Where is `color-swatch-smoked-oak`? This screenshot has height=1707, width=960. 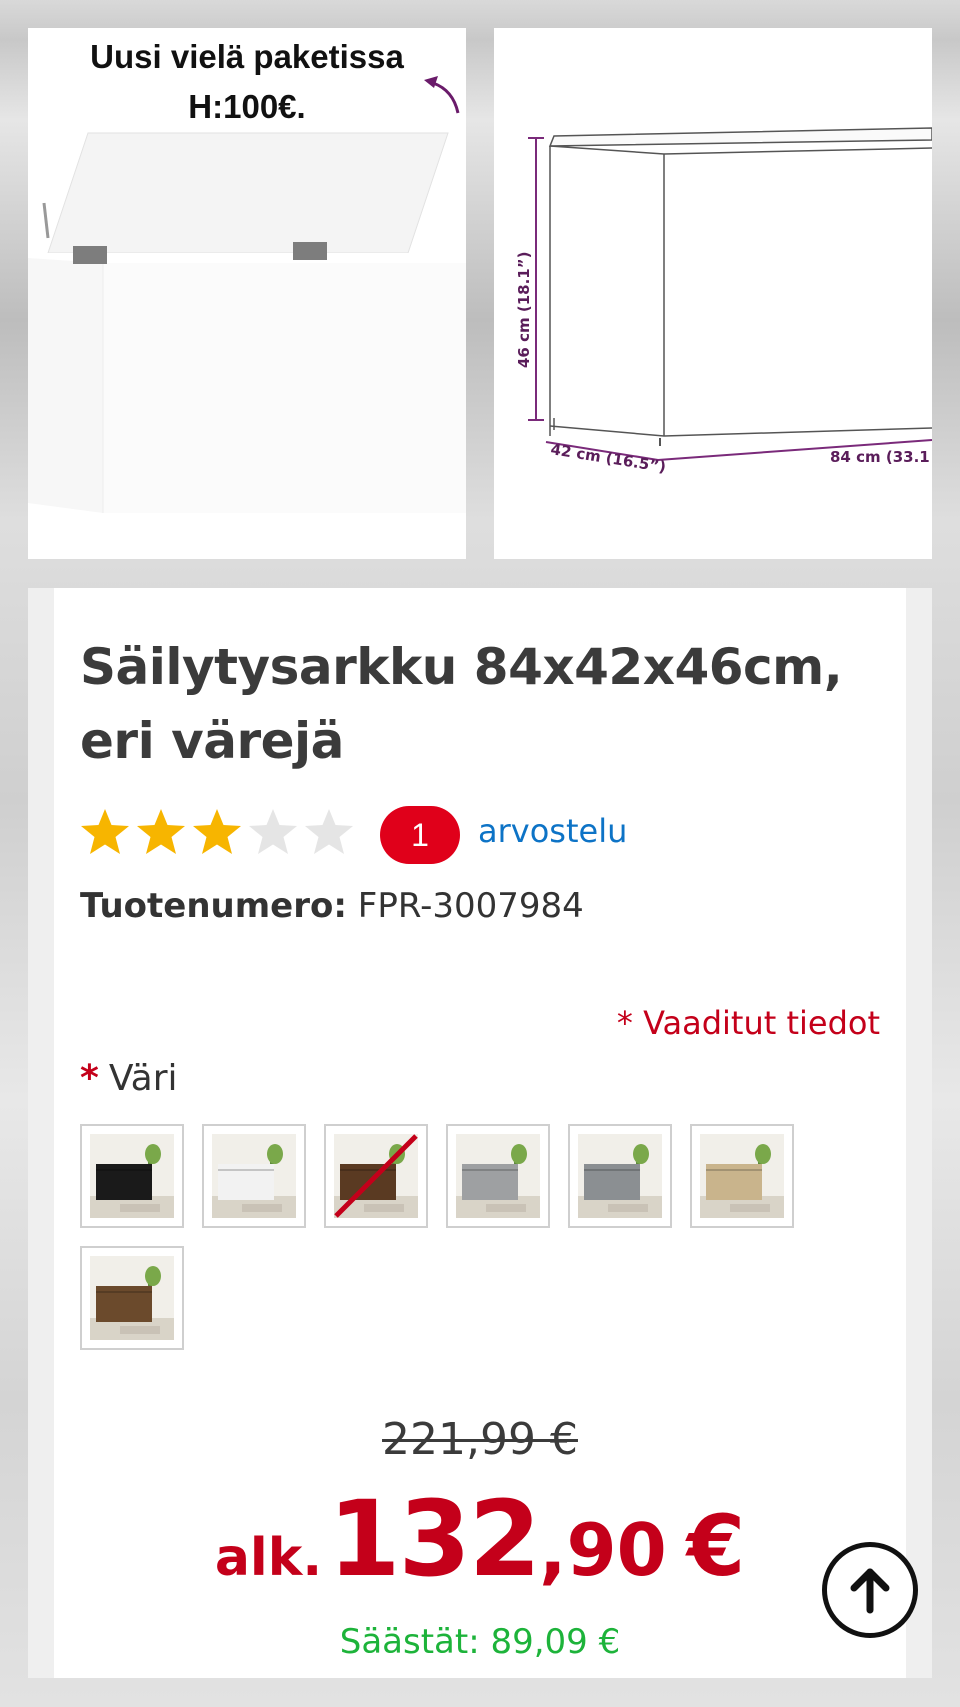 color-swatch-smoked-oak is located at coordinates (376, 1176).